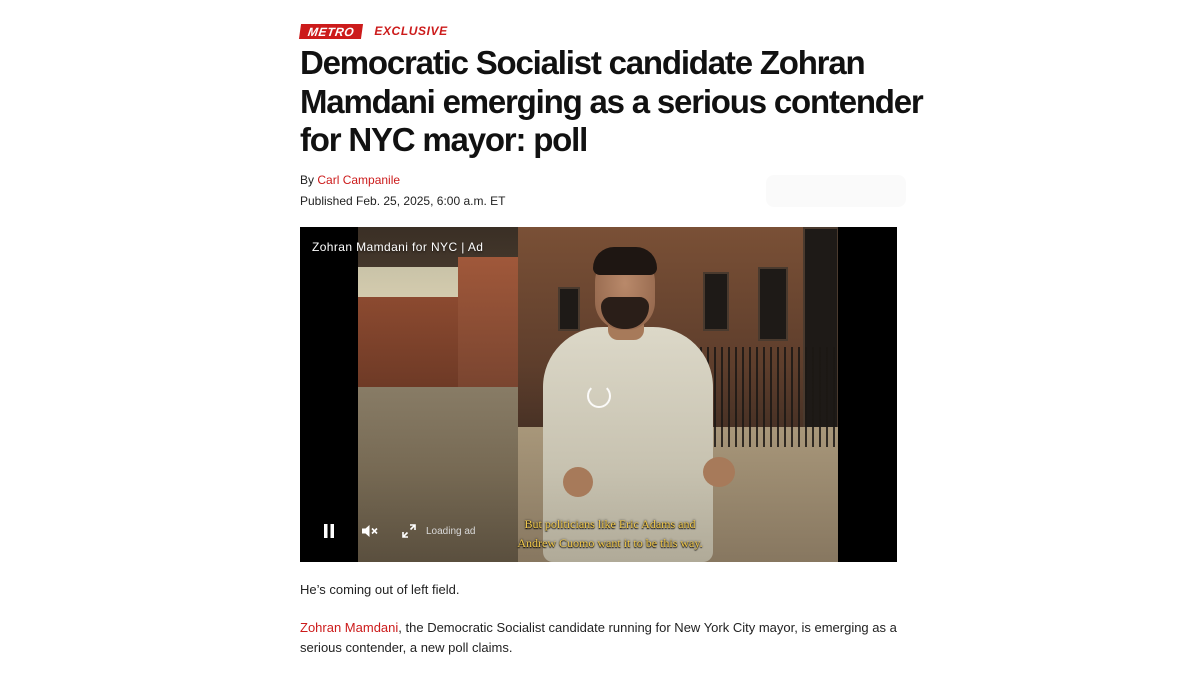 The width and height of the screenshot is (1200, 675). Describe the element at coordinates (836, 191) in the screenshot. I see `share-bar-placeholder` at that location.